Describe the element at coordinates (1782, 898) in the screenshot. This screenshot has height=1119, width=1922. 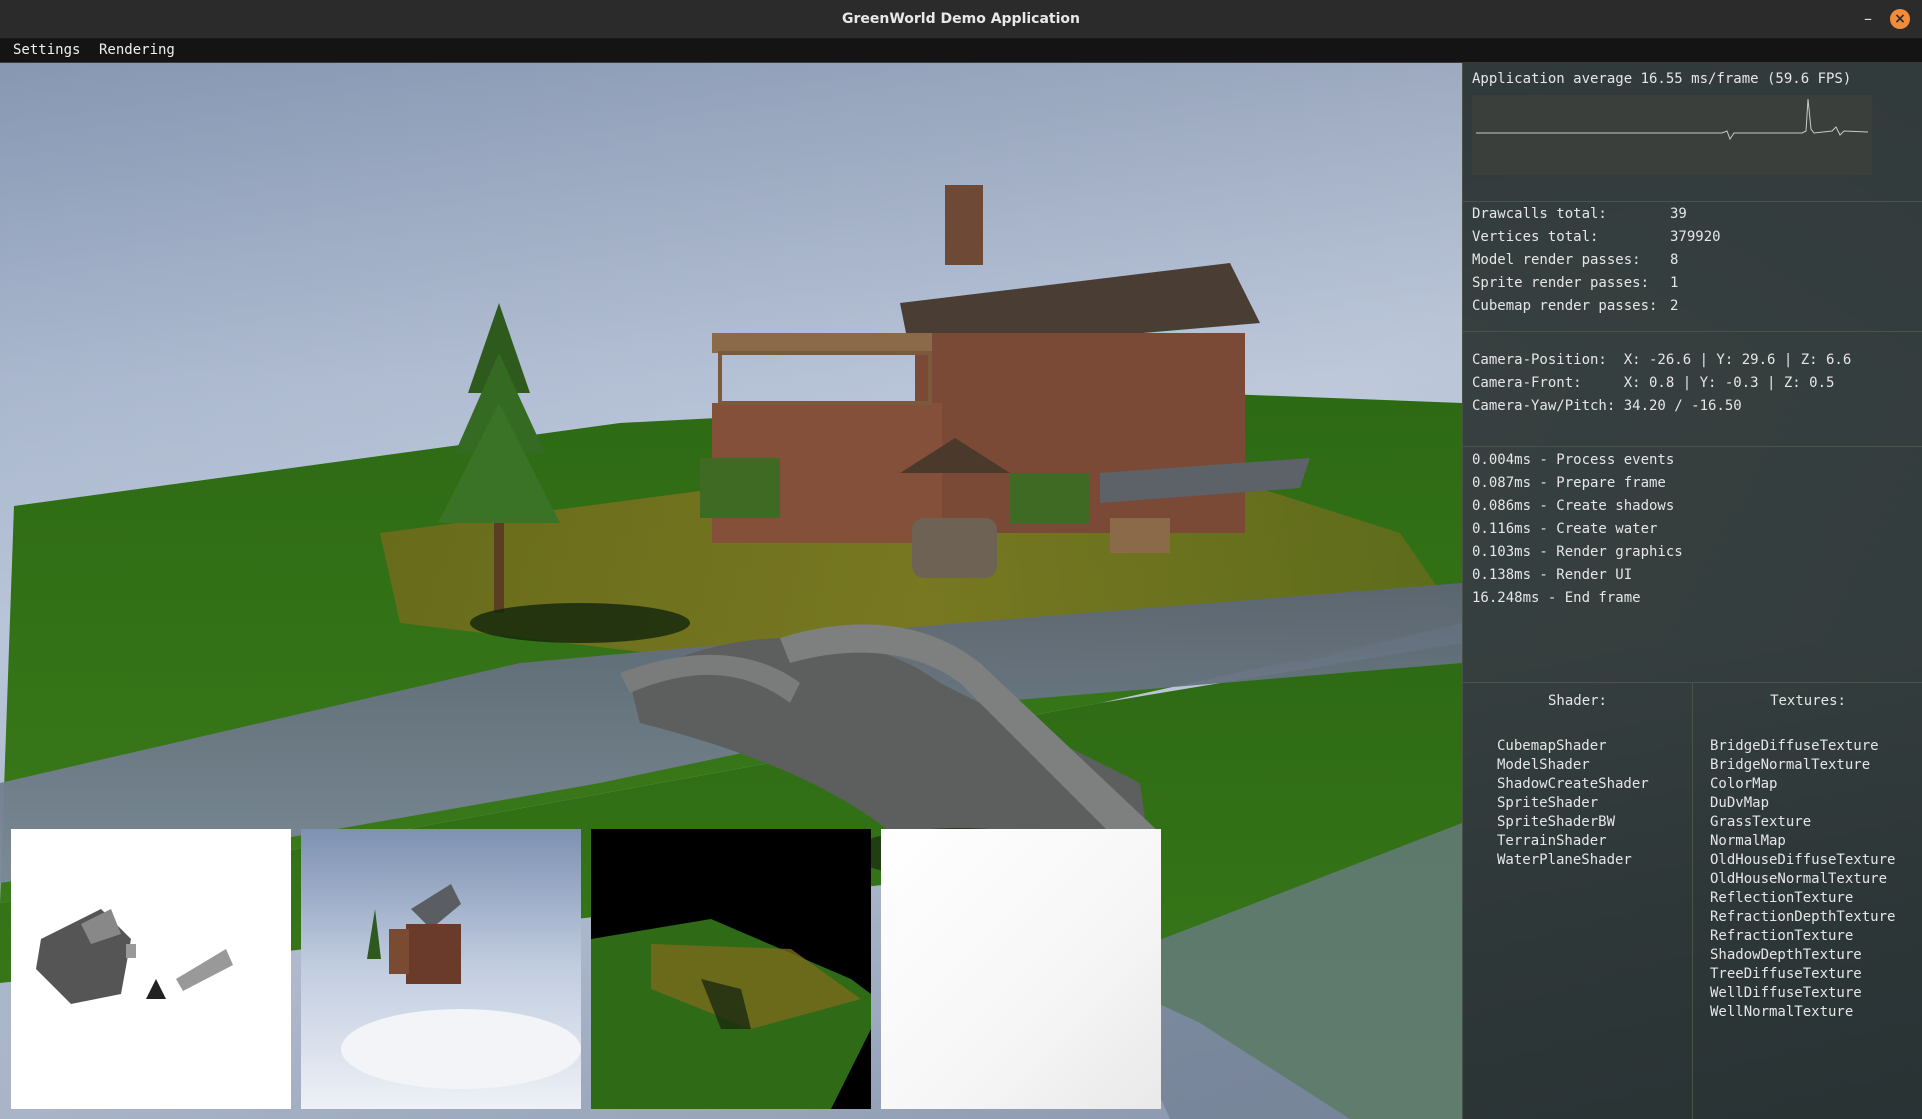
I see `list-item: ReflectionTexture` at that location.